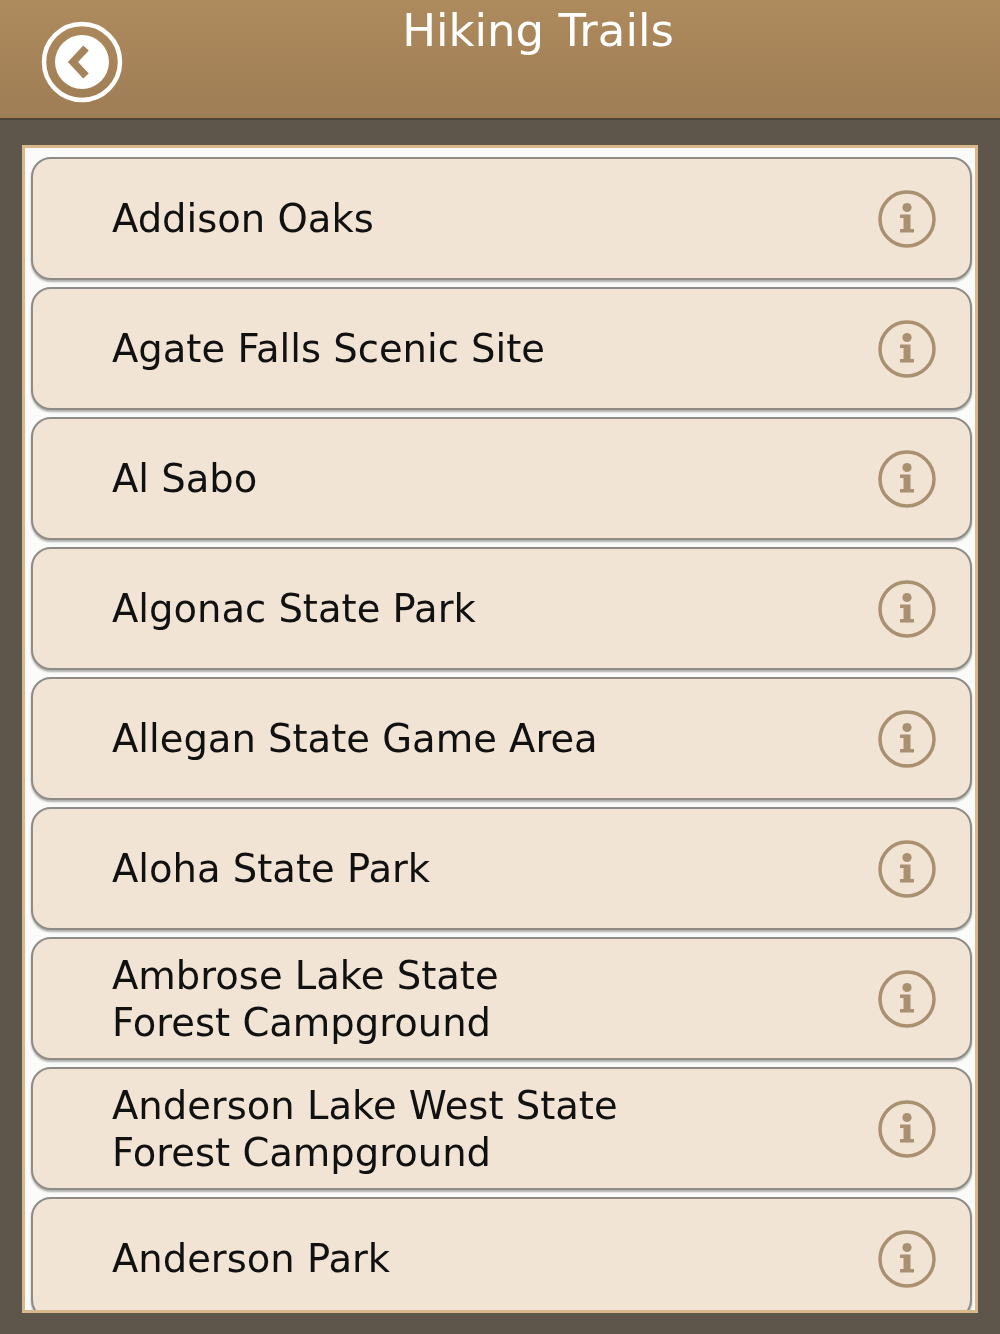 The width and height of the screenshot is (1000, 1334). What do you see at coordinates (538, 31) in the screenshot?
I see `screen-title: Hiking Trails` at bounding box center [538, 31].